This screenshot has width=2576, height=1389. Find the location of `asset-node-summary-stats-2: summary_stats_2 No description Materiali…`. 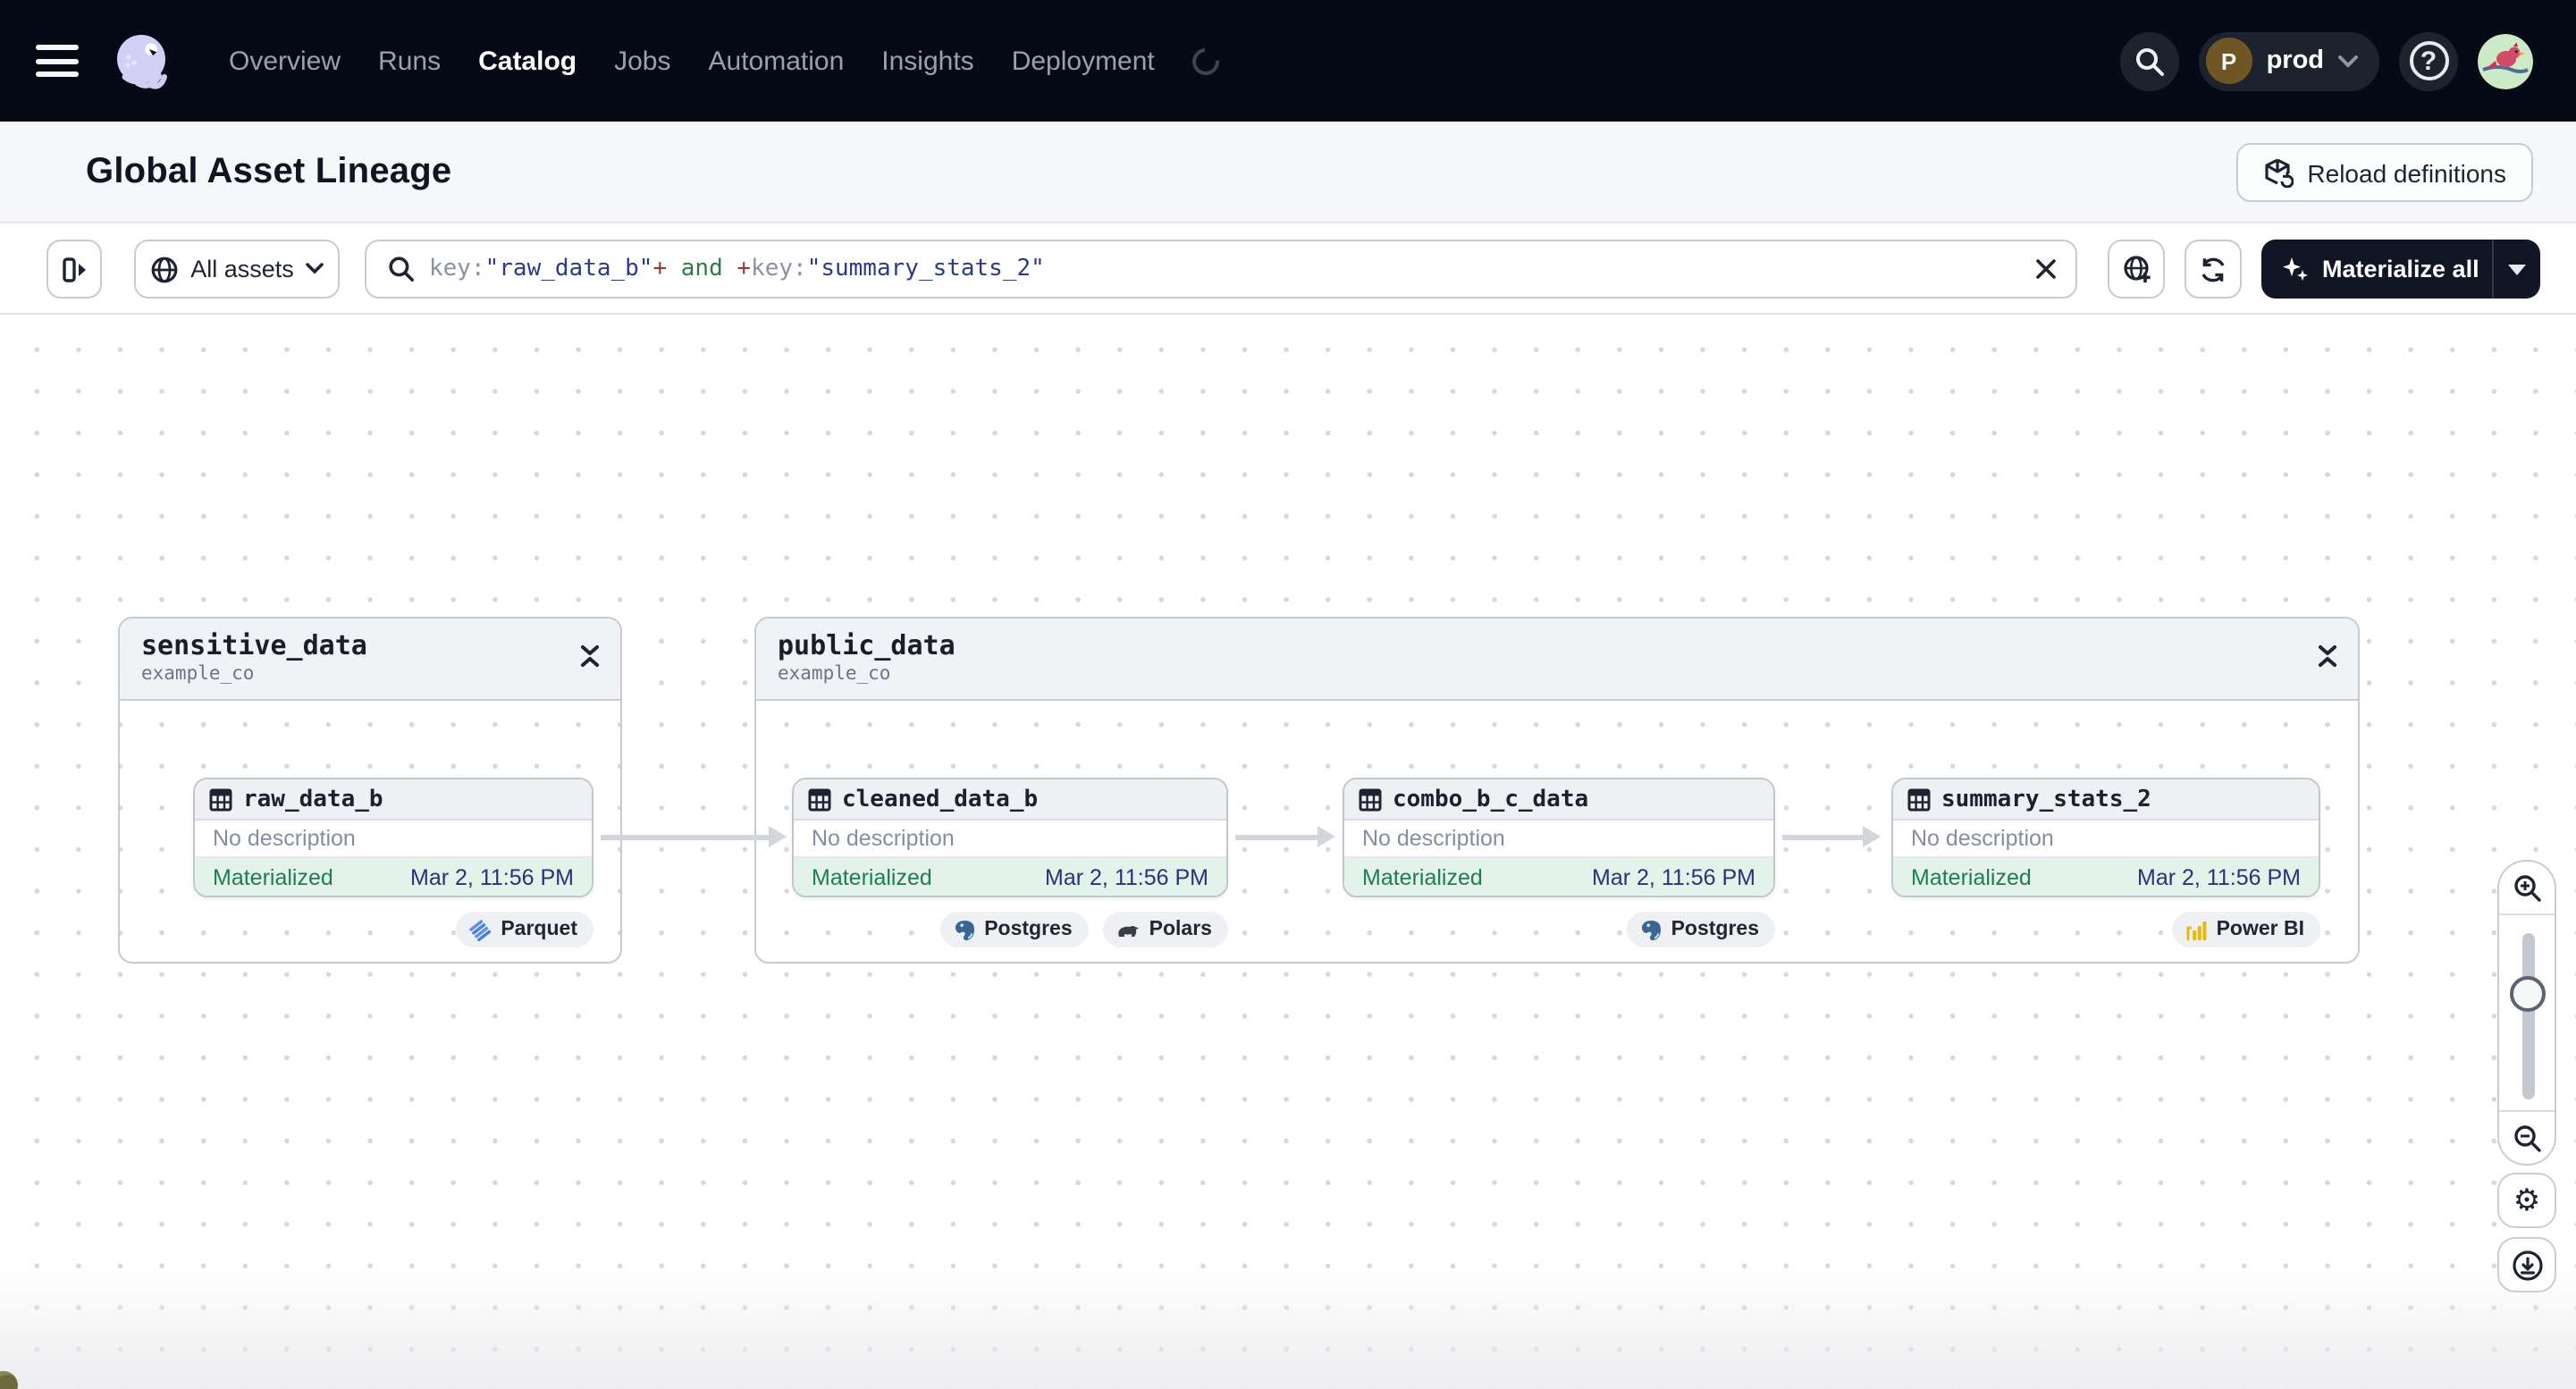

asset-node-summary-stats-2: summary_stats_2 No description Materiali… is located at coordinates (2106, 837).